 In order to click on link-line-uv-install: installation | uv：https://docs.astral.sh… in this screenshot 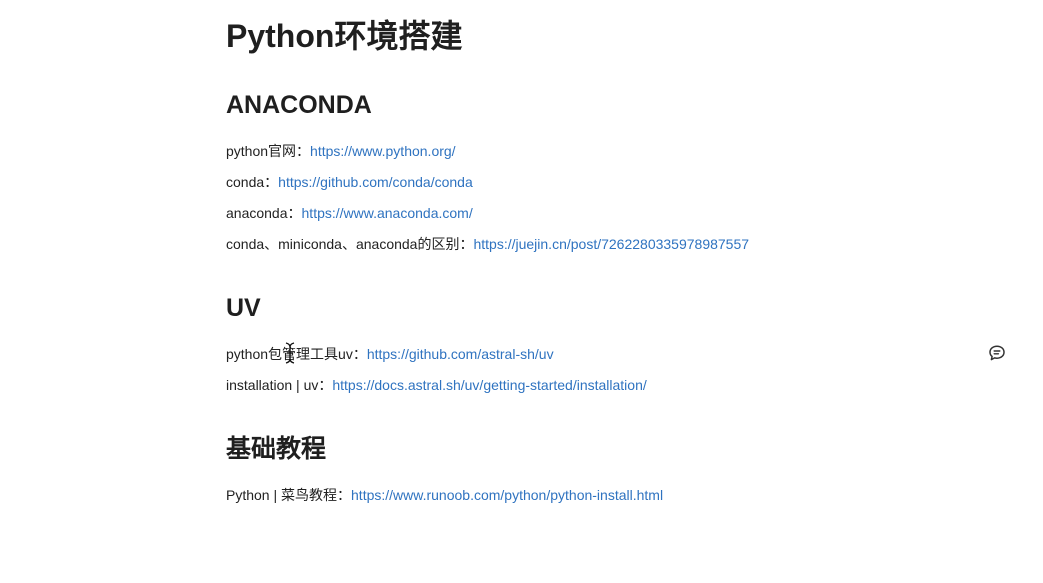, I will do `click(436, 385)`.